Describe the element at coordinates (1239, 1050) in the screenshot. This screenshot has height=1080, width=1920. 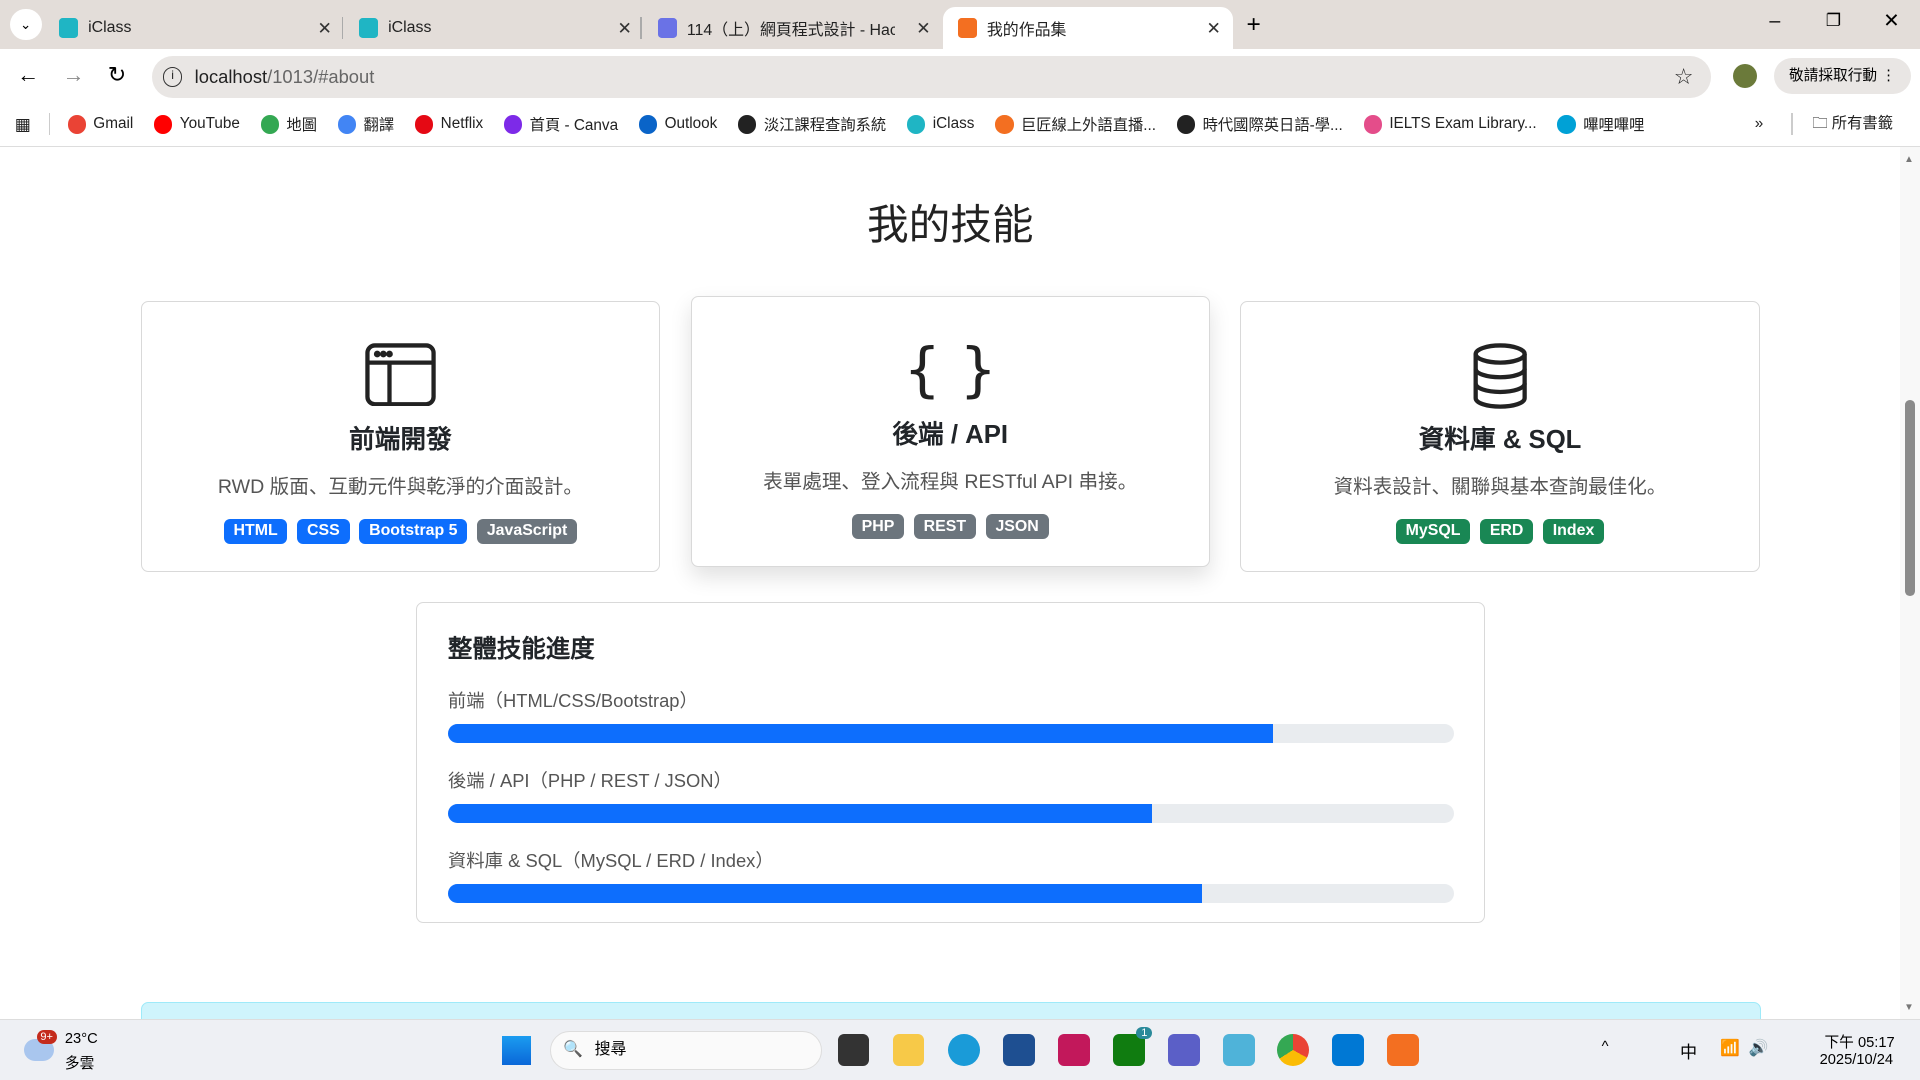
I see `notepad-icon` at that location.